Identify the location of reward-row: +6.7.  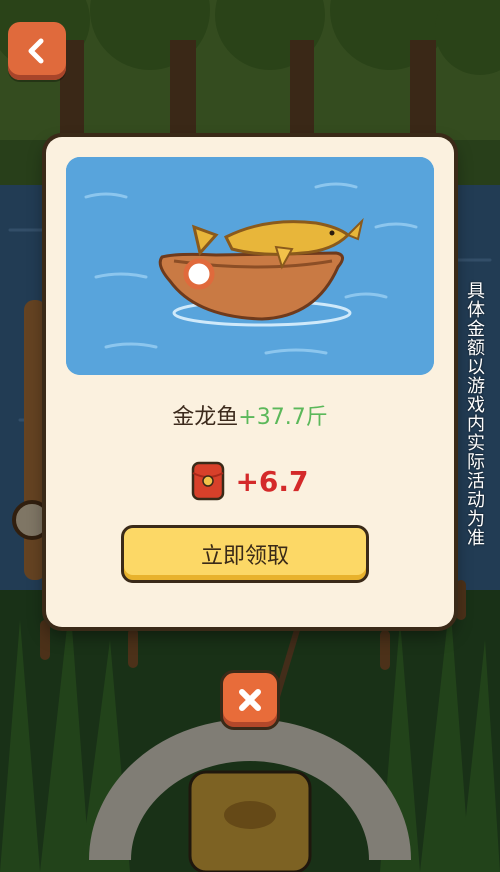
(250, 481).